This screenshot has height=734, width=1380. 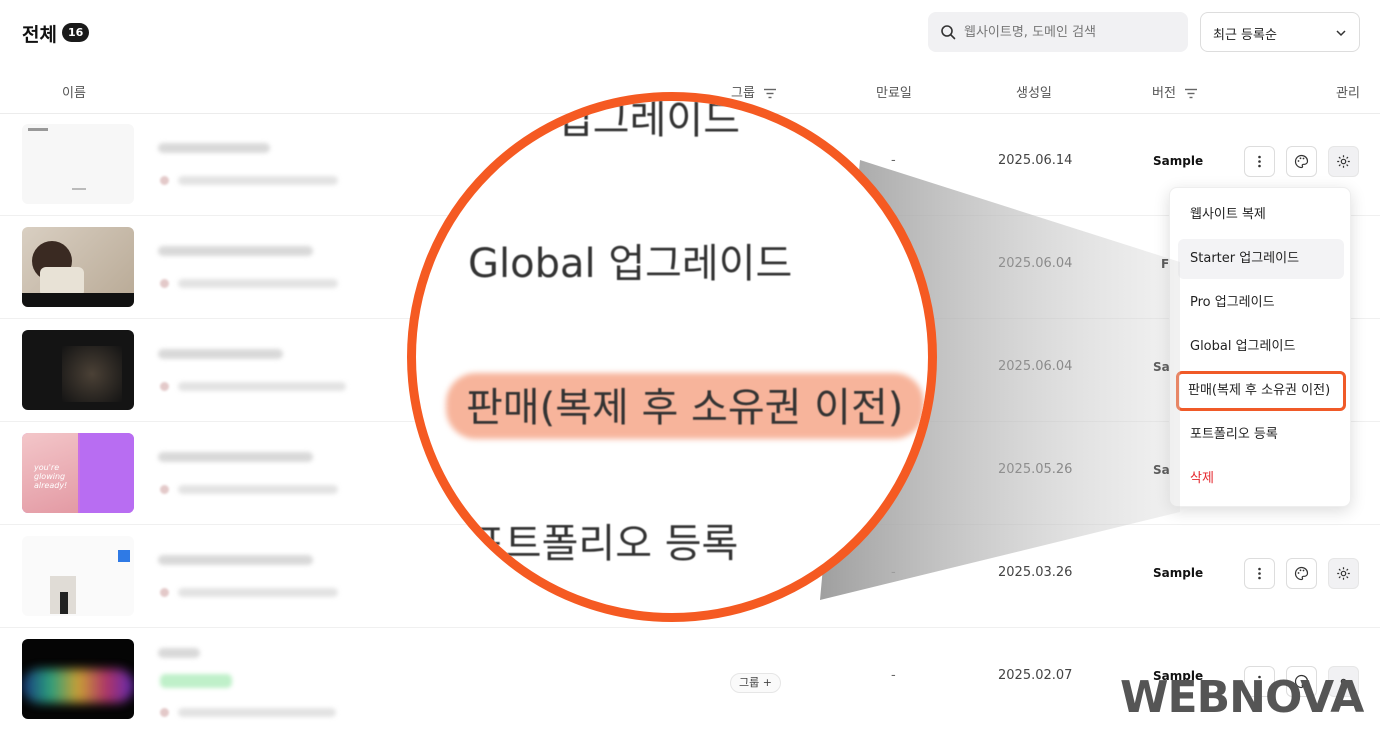 What do you see at coordinates (1035, 572) in the screenshot?
I see `created-date: 2025.03.26` at bounding box center [1035, 572].